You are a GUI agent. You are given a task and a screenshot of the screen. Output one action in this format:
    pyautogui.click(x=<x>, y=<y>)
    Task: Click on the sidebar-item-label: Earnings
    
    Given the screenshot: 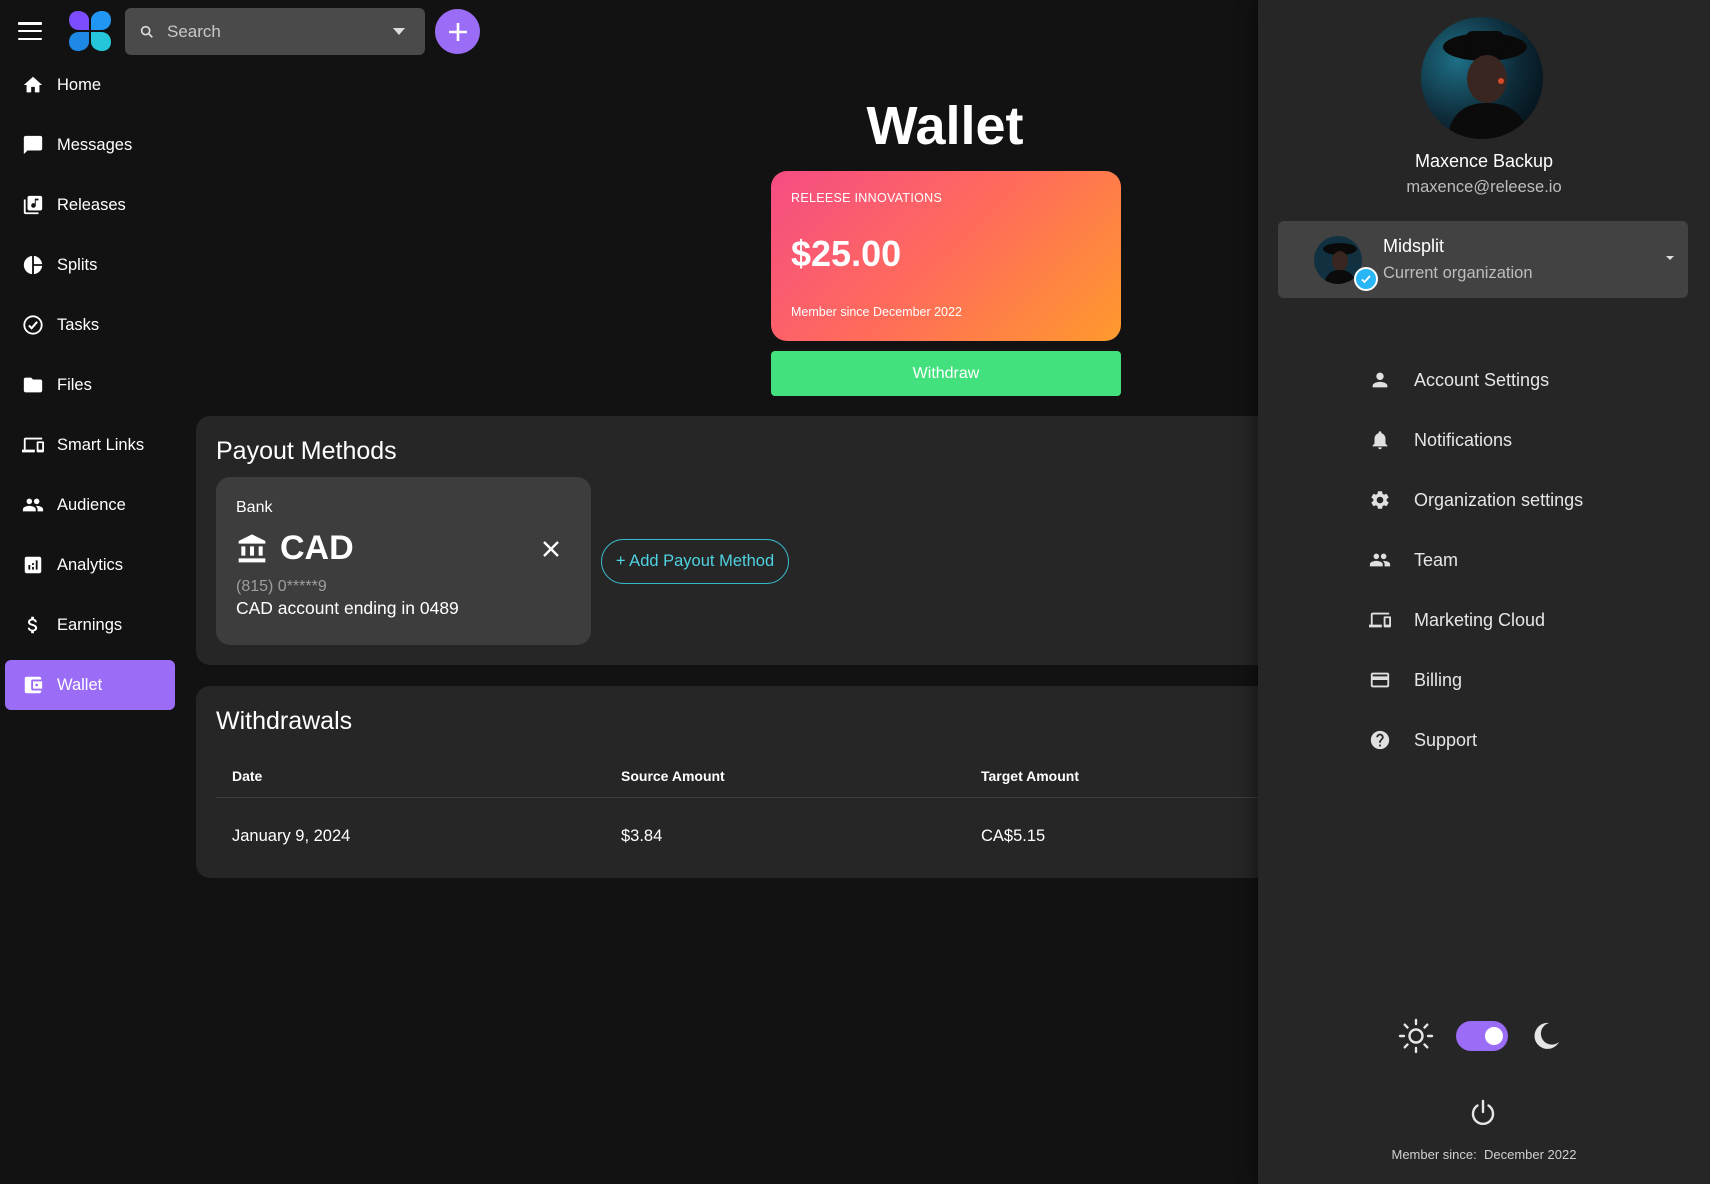 What is the action you would take?
    pyautogui.click(x=90, y=624)
    